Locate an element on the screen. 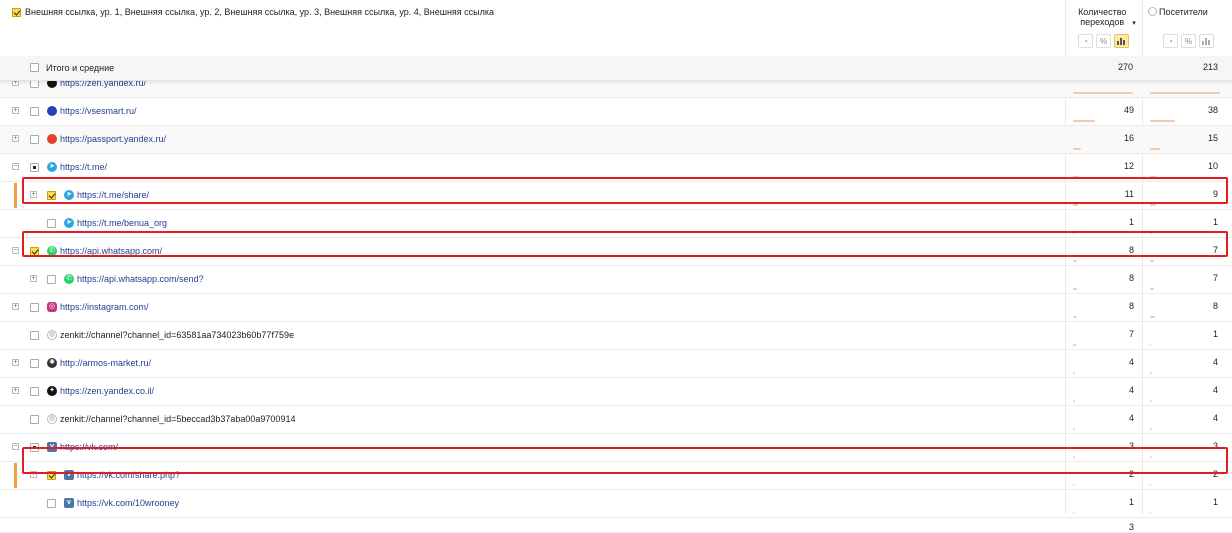 The image size is (1232, 533). dimension-checkbox is located at coordinates (16, 12).